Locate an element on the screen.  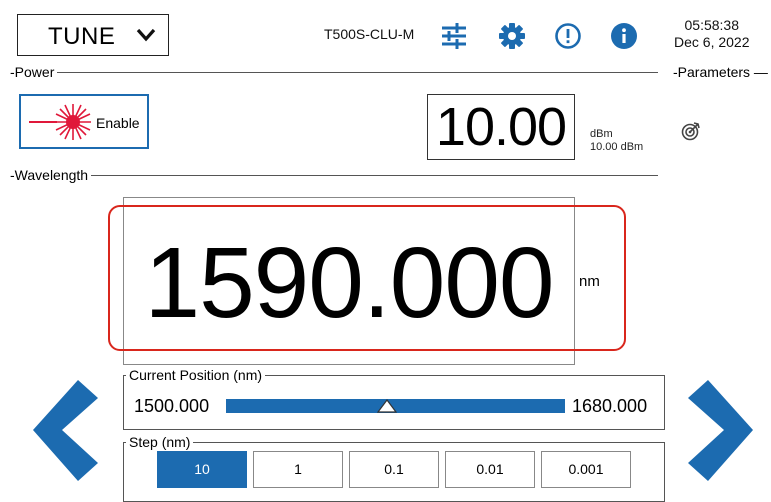
mode-select: TUNE is located at coordinates (93, 35).